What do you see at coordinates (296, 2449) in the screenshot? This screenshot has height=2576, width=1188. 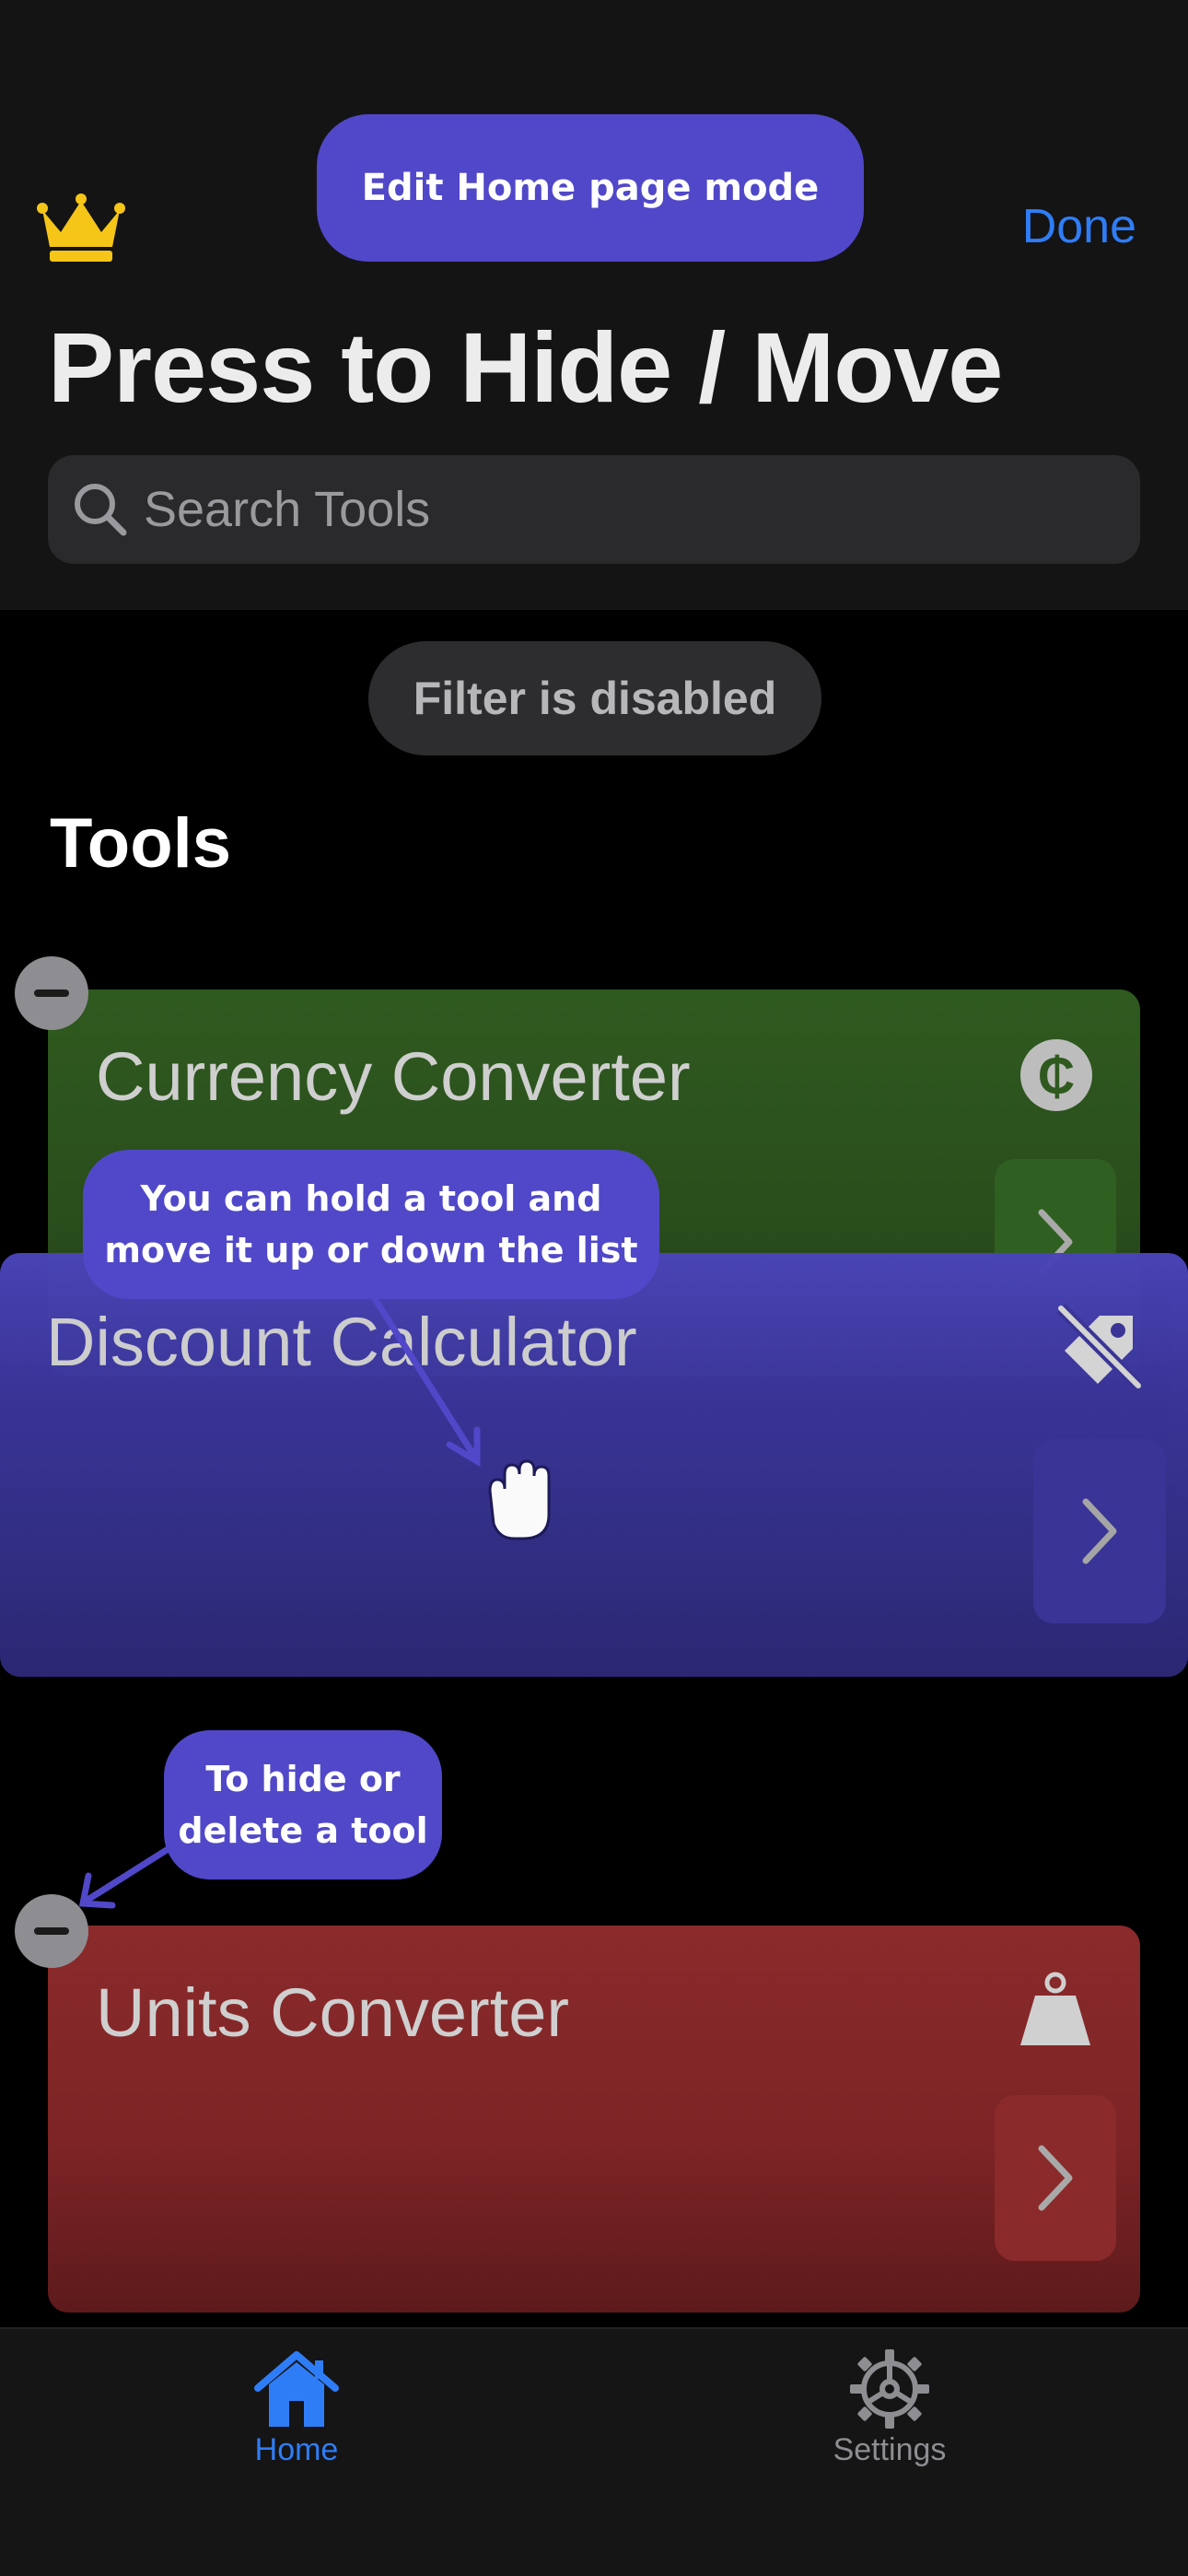 I see `tab-label: Home` at bounding box center [296, 2449].